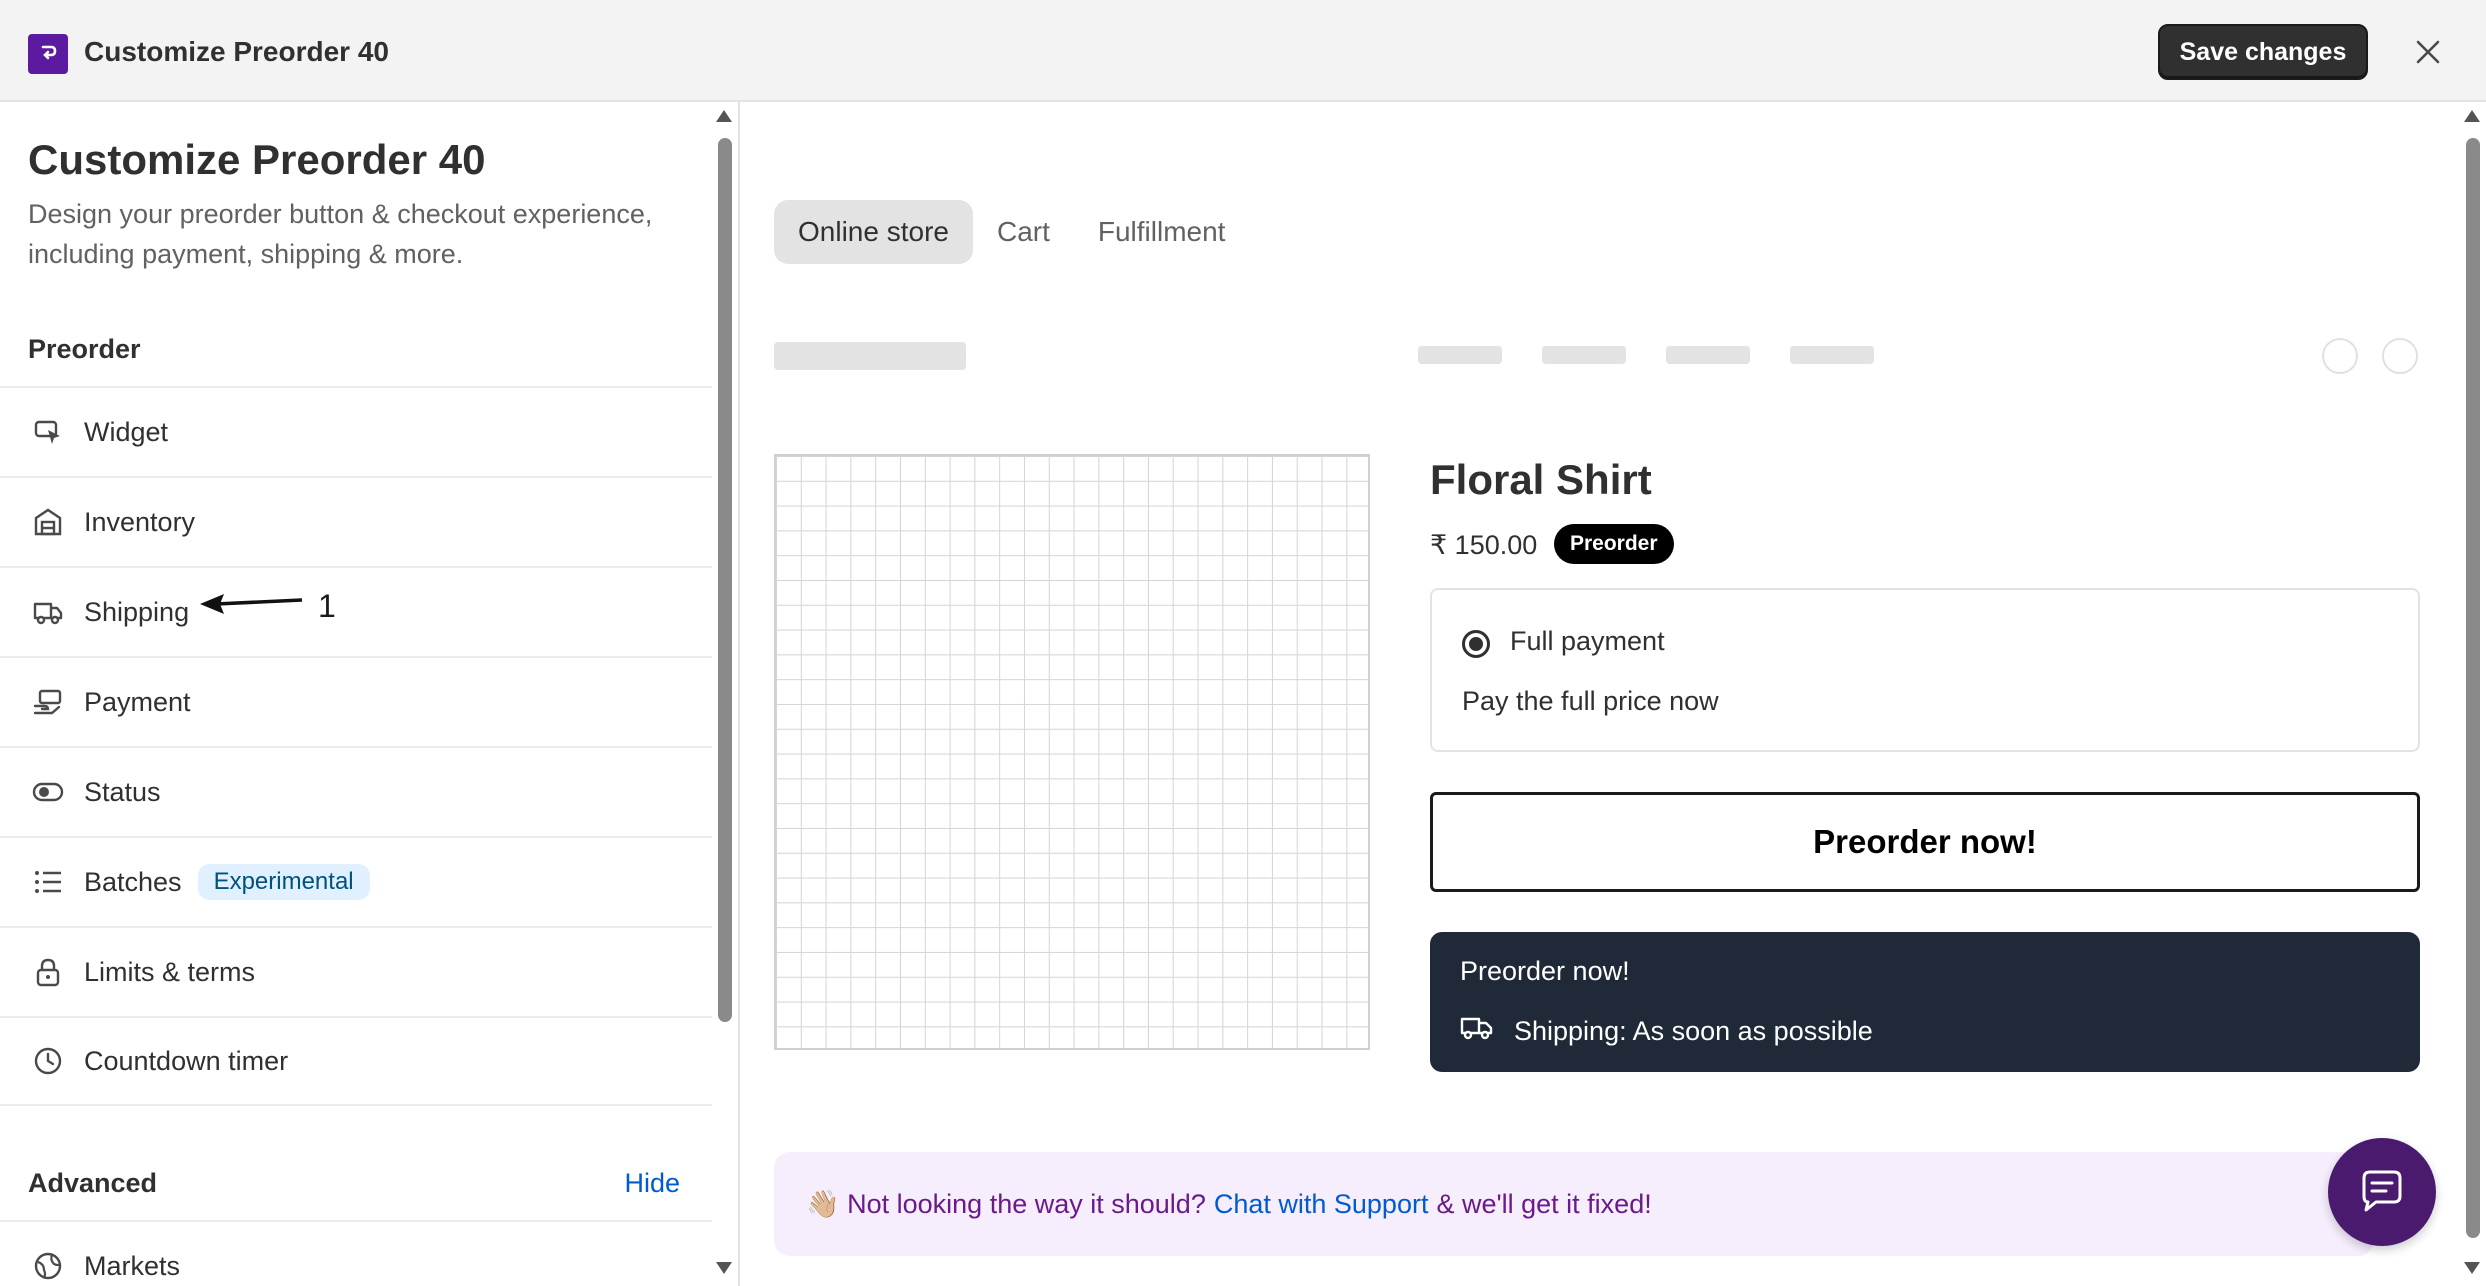 This screenshot has height=1286, width=2486. Describe the element at coordinates (122, 791) in the screenshot. I see `sidebar-item-label: Status` at that location.